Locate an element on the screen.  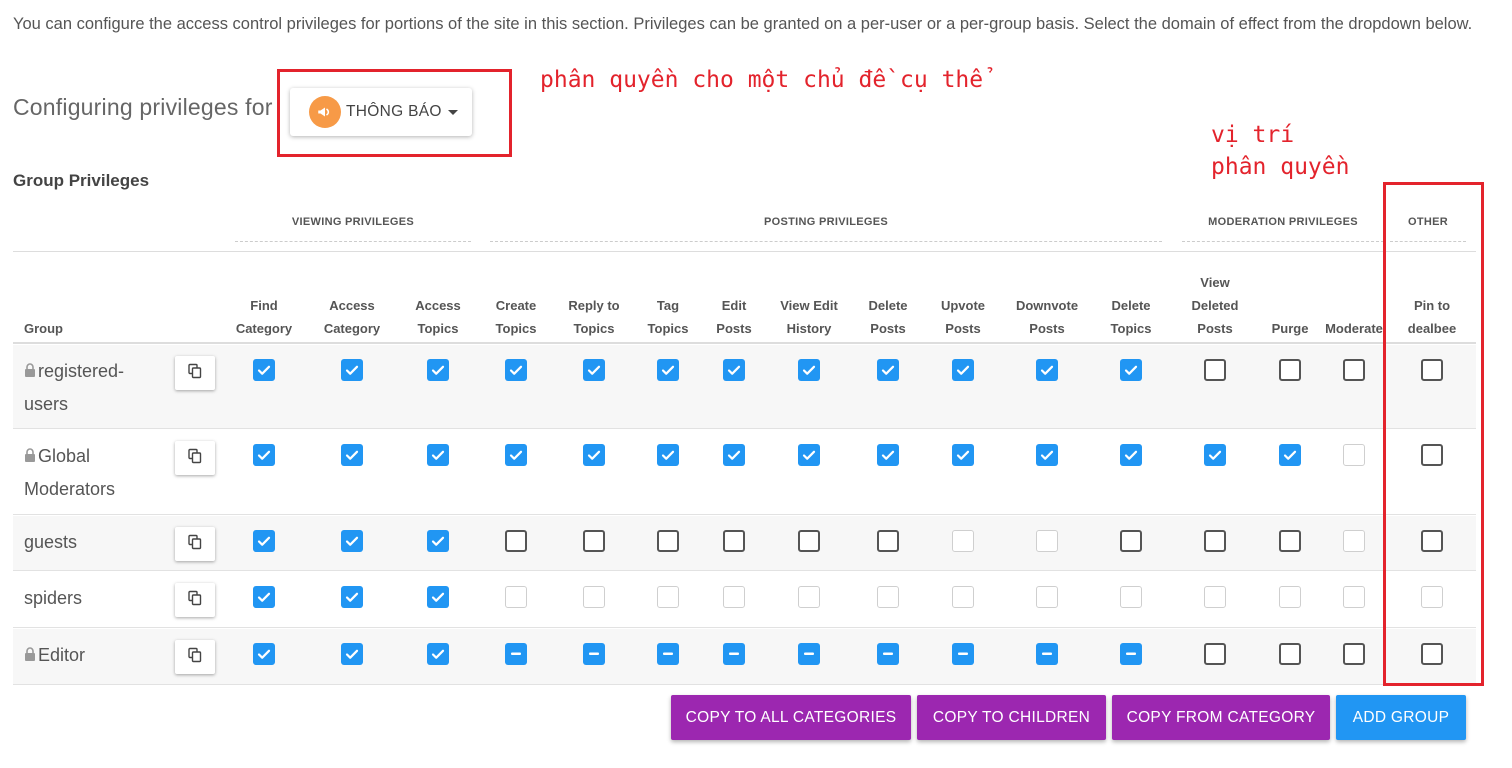
column-header-text: Reply to is located at coordinates (594, 305).